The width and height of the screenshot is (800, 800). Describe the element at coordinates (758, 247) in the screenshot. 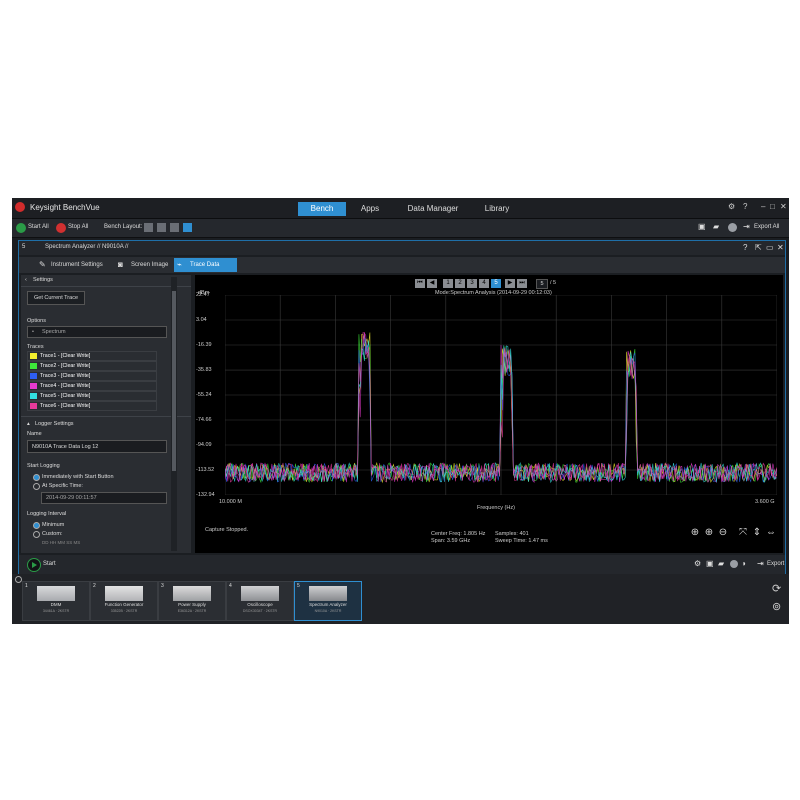

I see `popout-icon: ⇱` at that location.